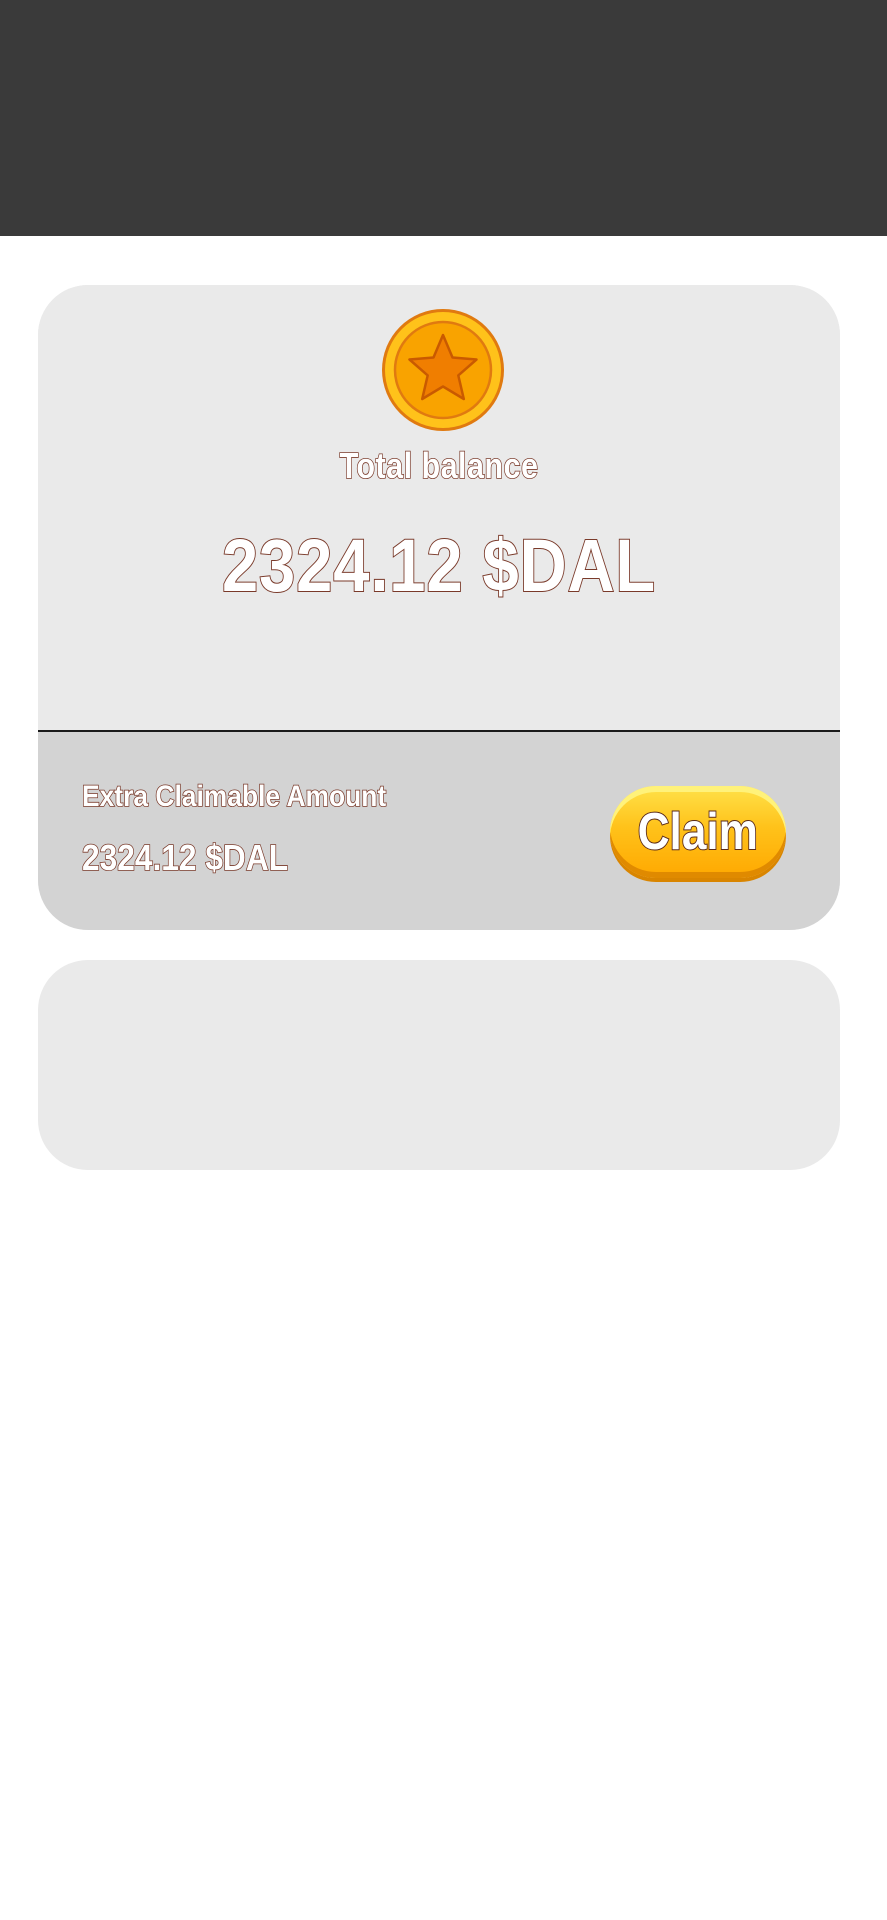 The width and height of the screenshot is (887, 1920). What do you see at coordinates (439, 565) in the screenshot?
I see `total-balance-amount: 2324.12 $DAL` at bounding box center [439, 565].